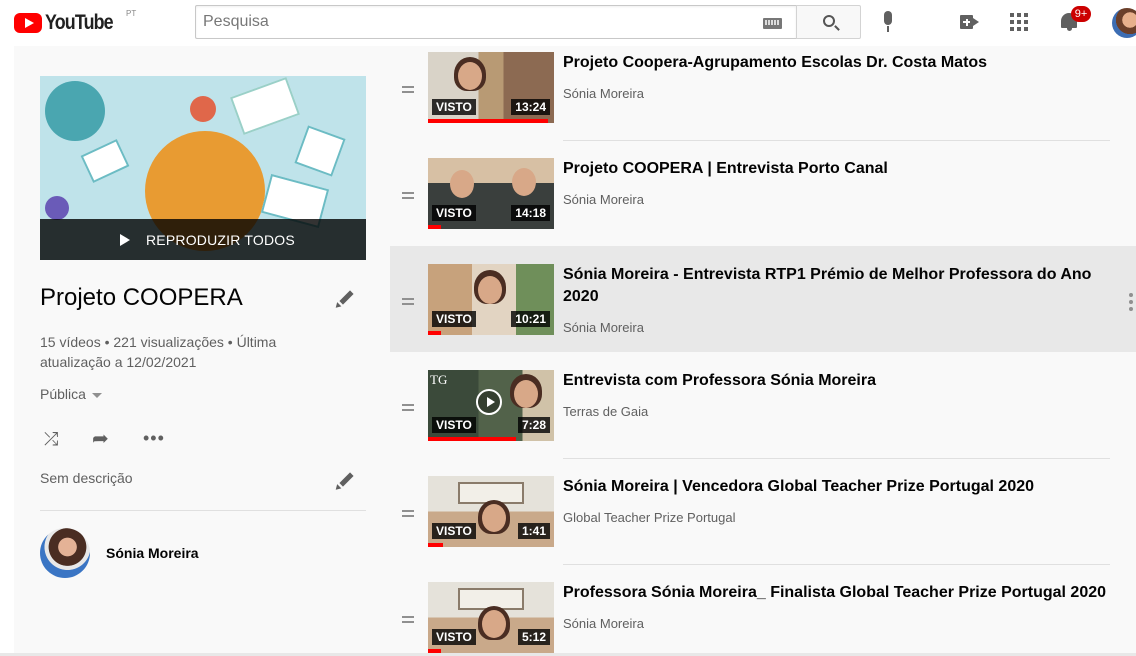 The height and width of the screenshot is (656, 1136). Describe the element at coordinates (1124, 23) in the screenshot. I see `account-avatar` at that location.